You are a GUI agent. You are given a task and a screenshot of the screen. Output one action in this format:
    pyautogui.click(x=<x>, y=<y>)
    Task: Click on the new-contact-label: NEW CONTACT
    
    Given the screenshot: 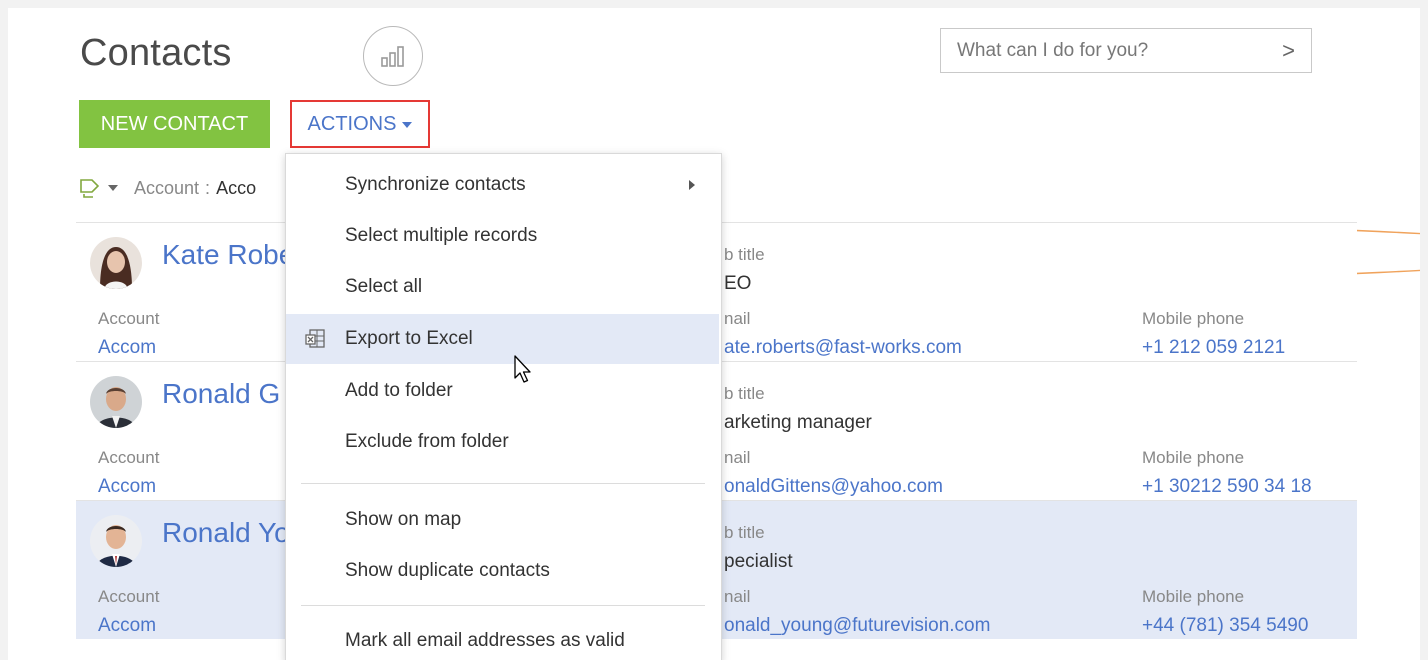 What is the action you would take?
    pyautogui.click(x=174, y=123)
    